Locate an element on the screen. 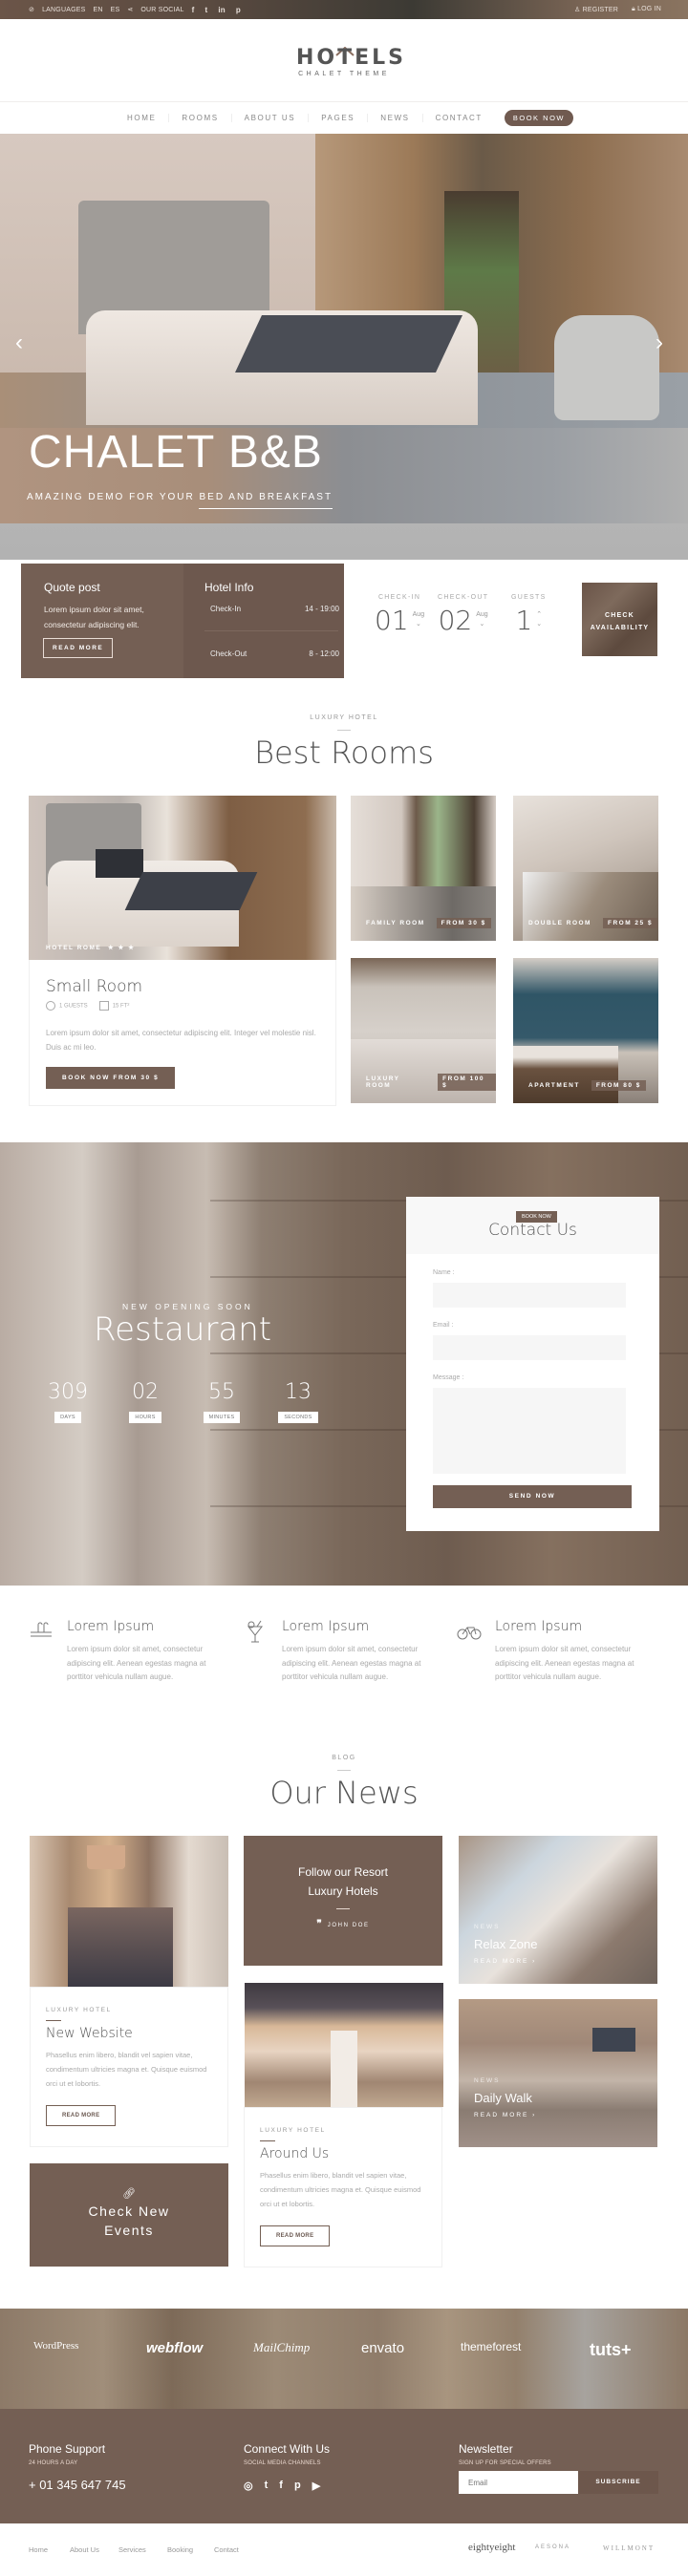  events-title: Check New Events is located at coordinates (129, 2220).